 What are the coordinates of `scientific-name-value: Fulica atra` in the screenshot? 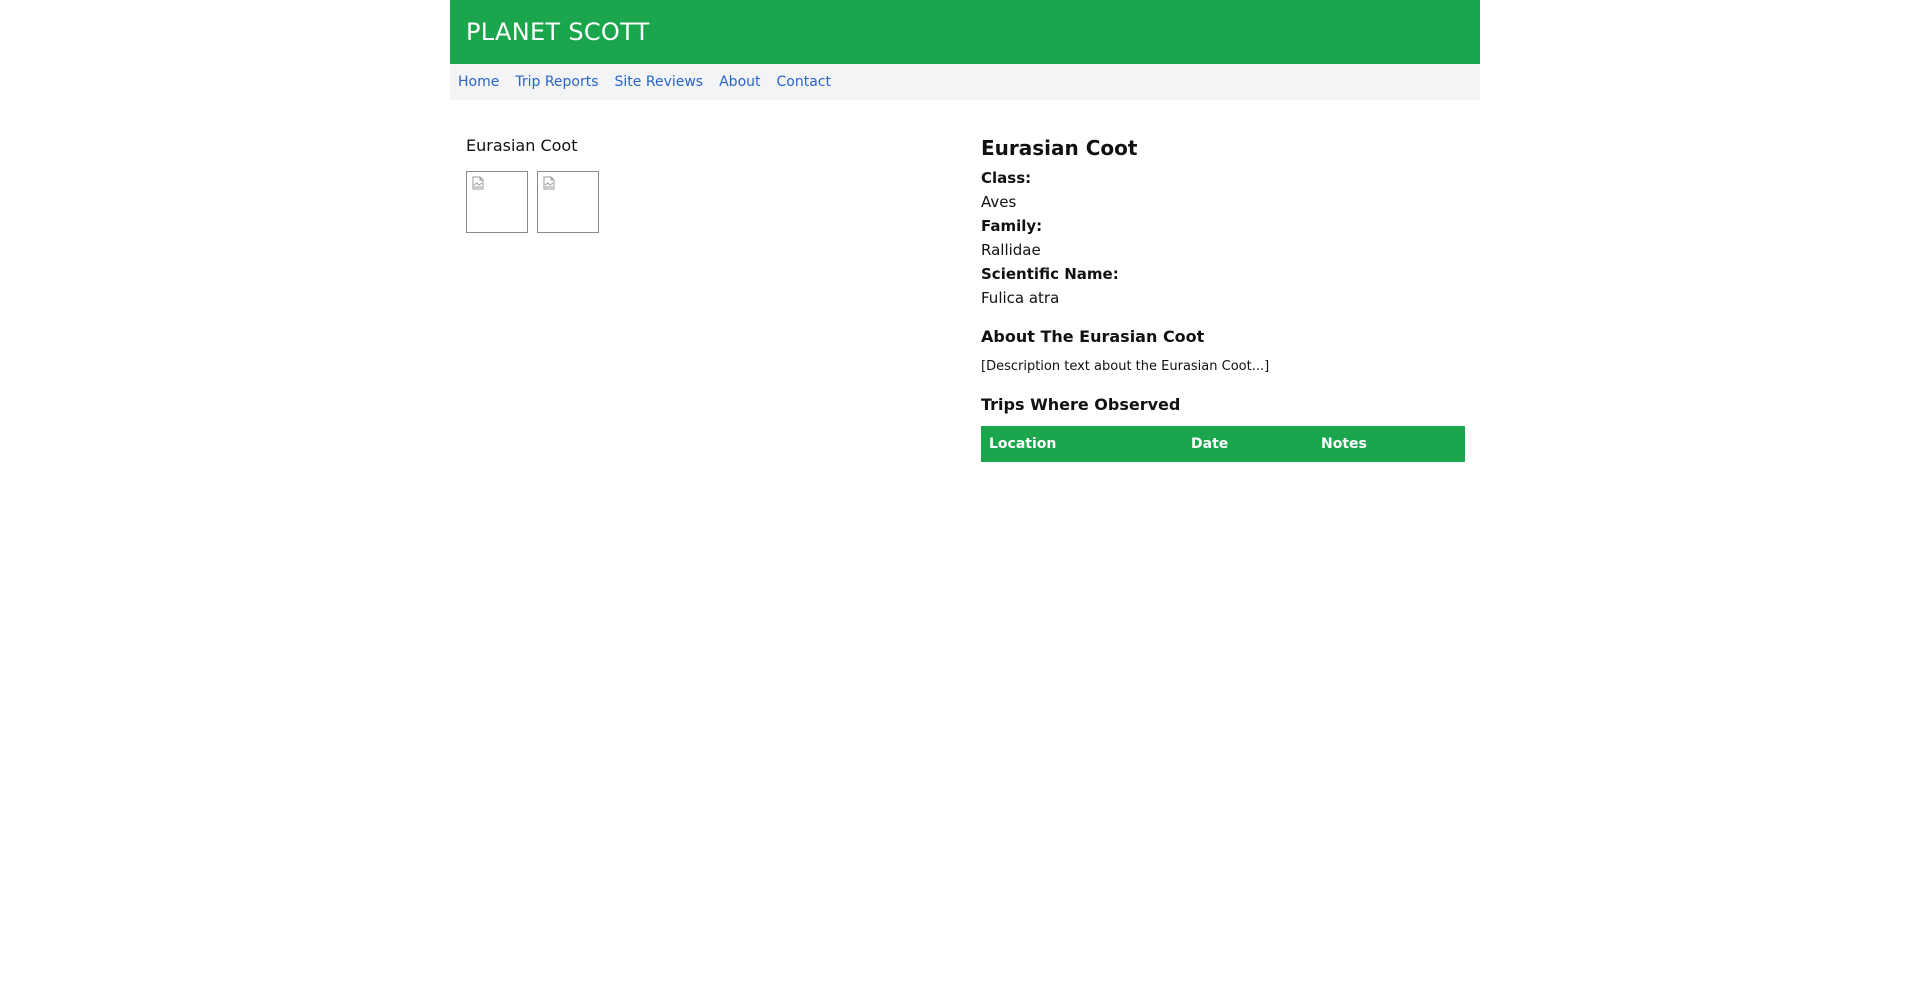 It's located at (1020, 298).